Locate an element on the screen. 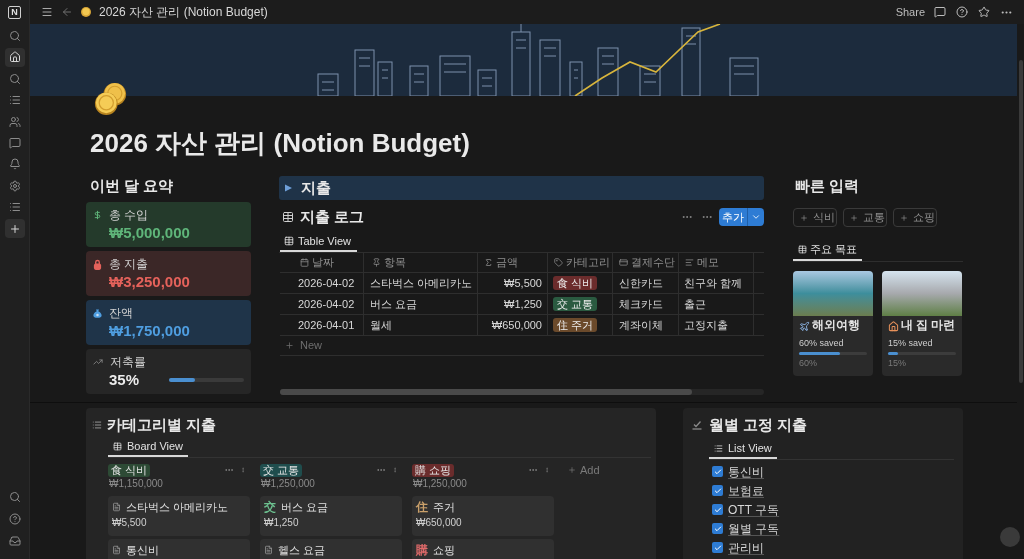 The width and height of the screenshot is (1024, 559). view-tab: Table View is located at coordinates (318, 242).